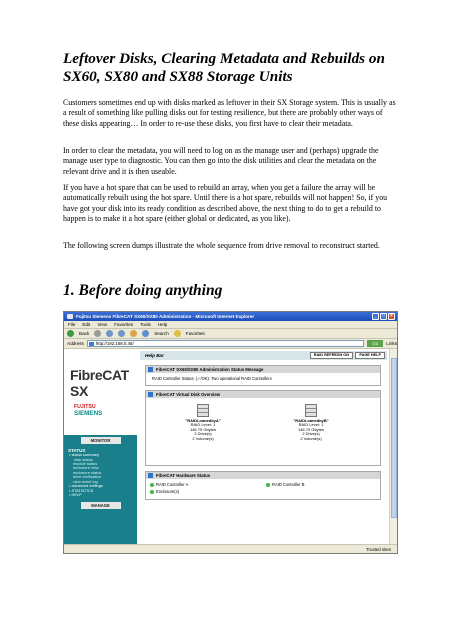  Describe the element at coordinates (84, 334) in the screenshot. I see `back-button: Back` at that location.